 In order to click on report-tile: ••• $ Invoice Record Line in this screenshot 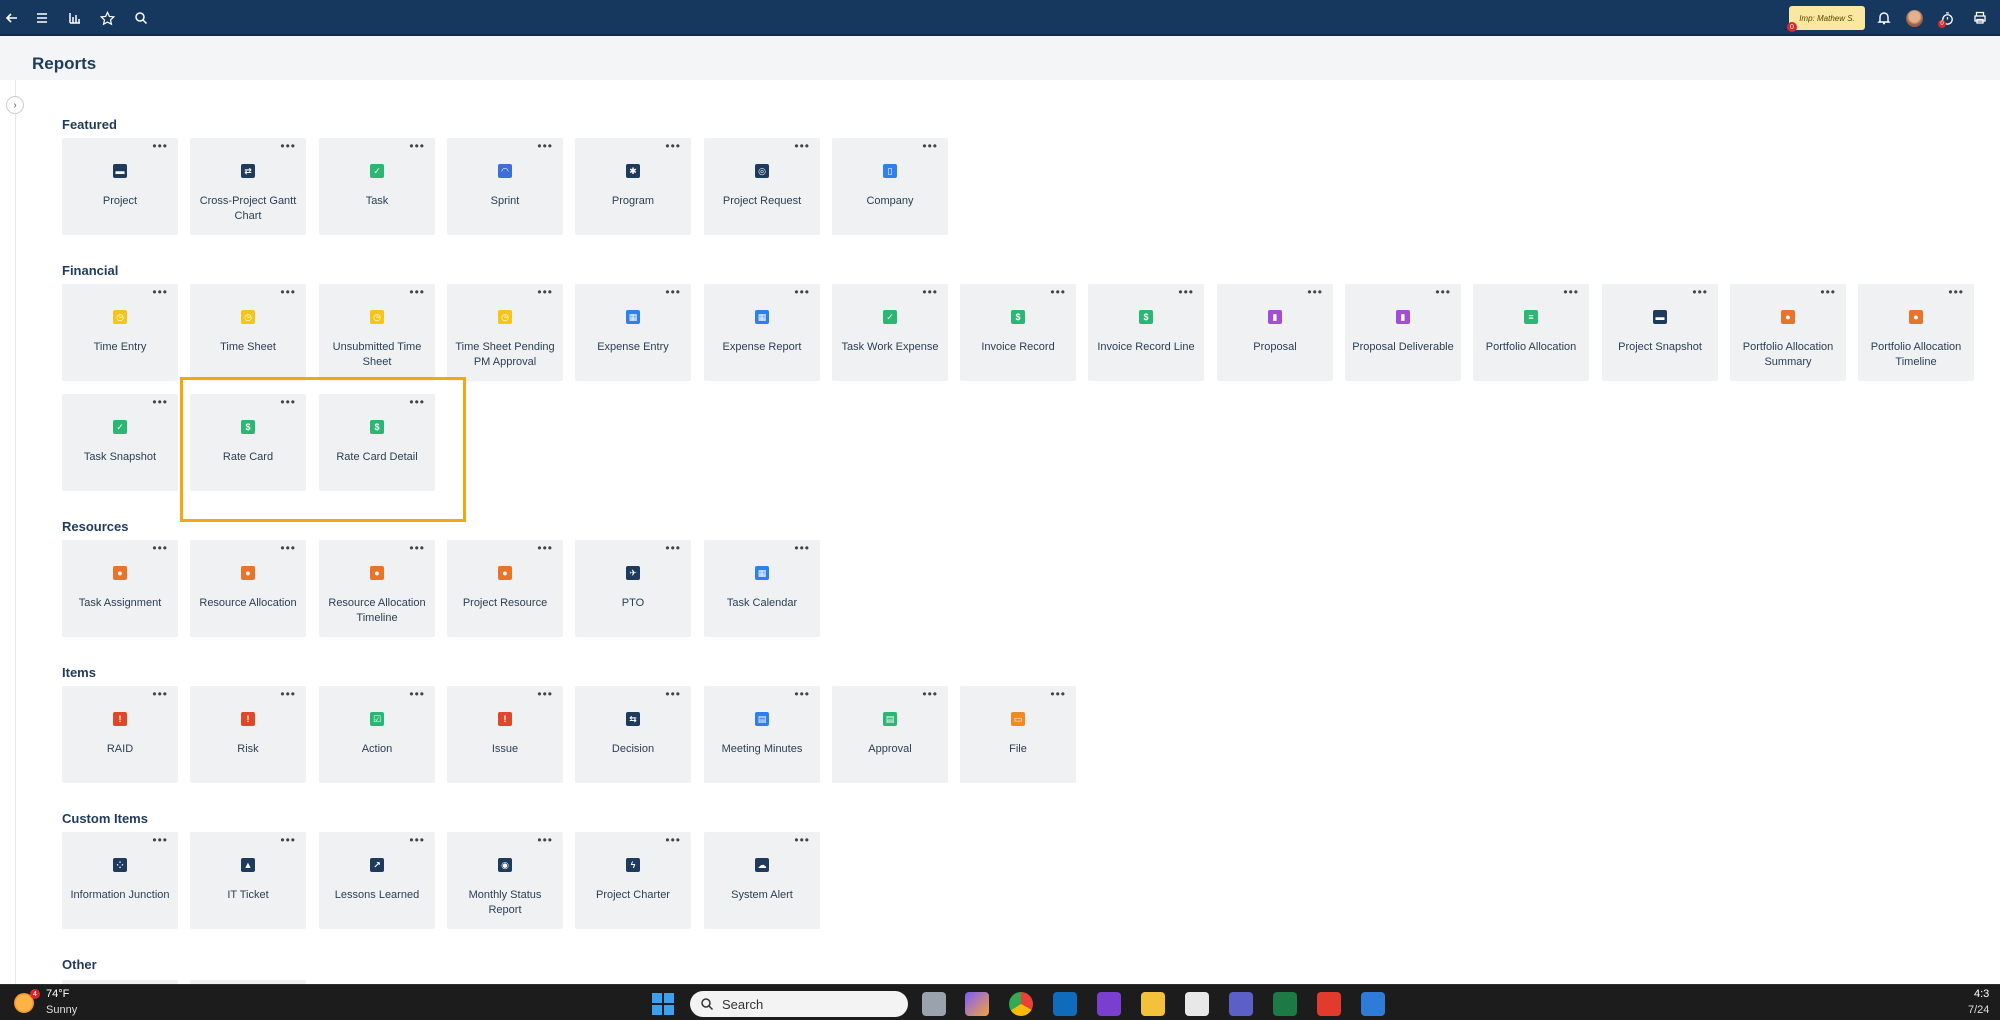, I will do `click(1146, 332)`.